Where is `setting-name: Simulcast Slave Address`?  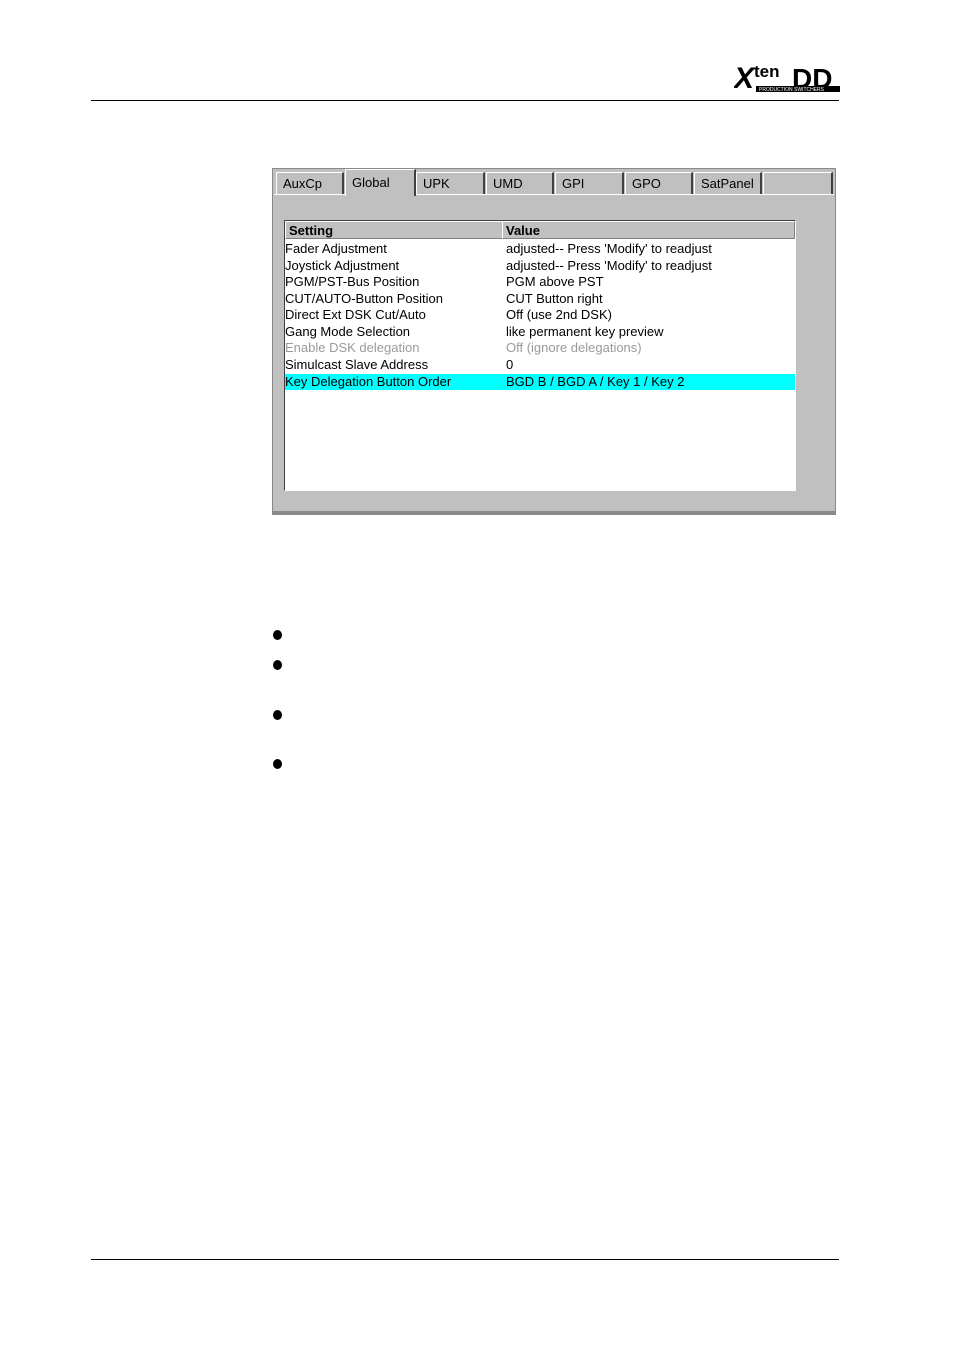 setting-name: Simulcast Slave Address is located at coordinates (357, 364).